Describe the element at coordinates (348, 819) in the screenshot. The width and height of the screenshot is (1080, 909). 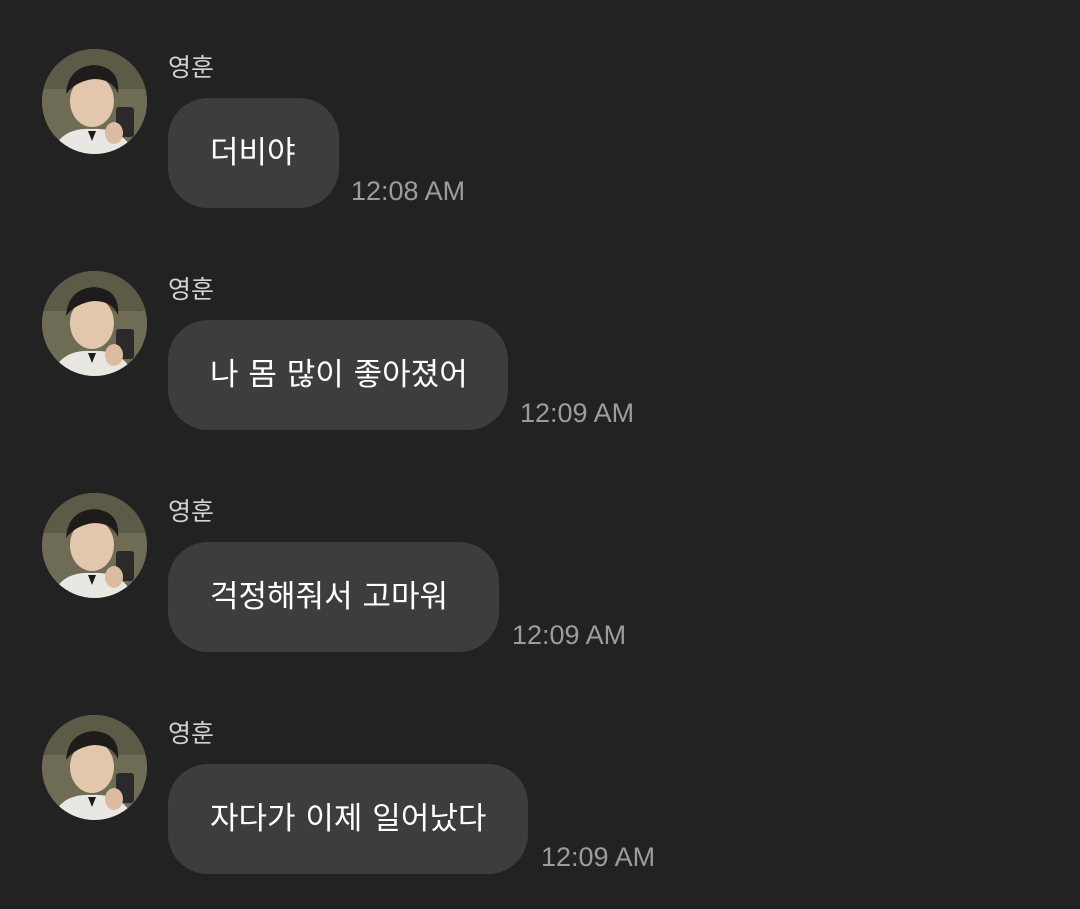
I see `message-bubble: 자다가 이제 일어났다` at that location.